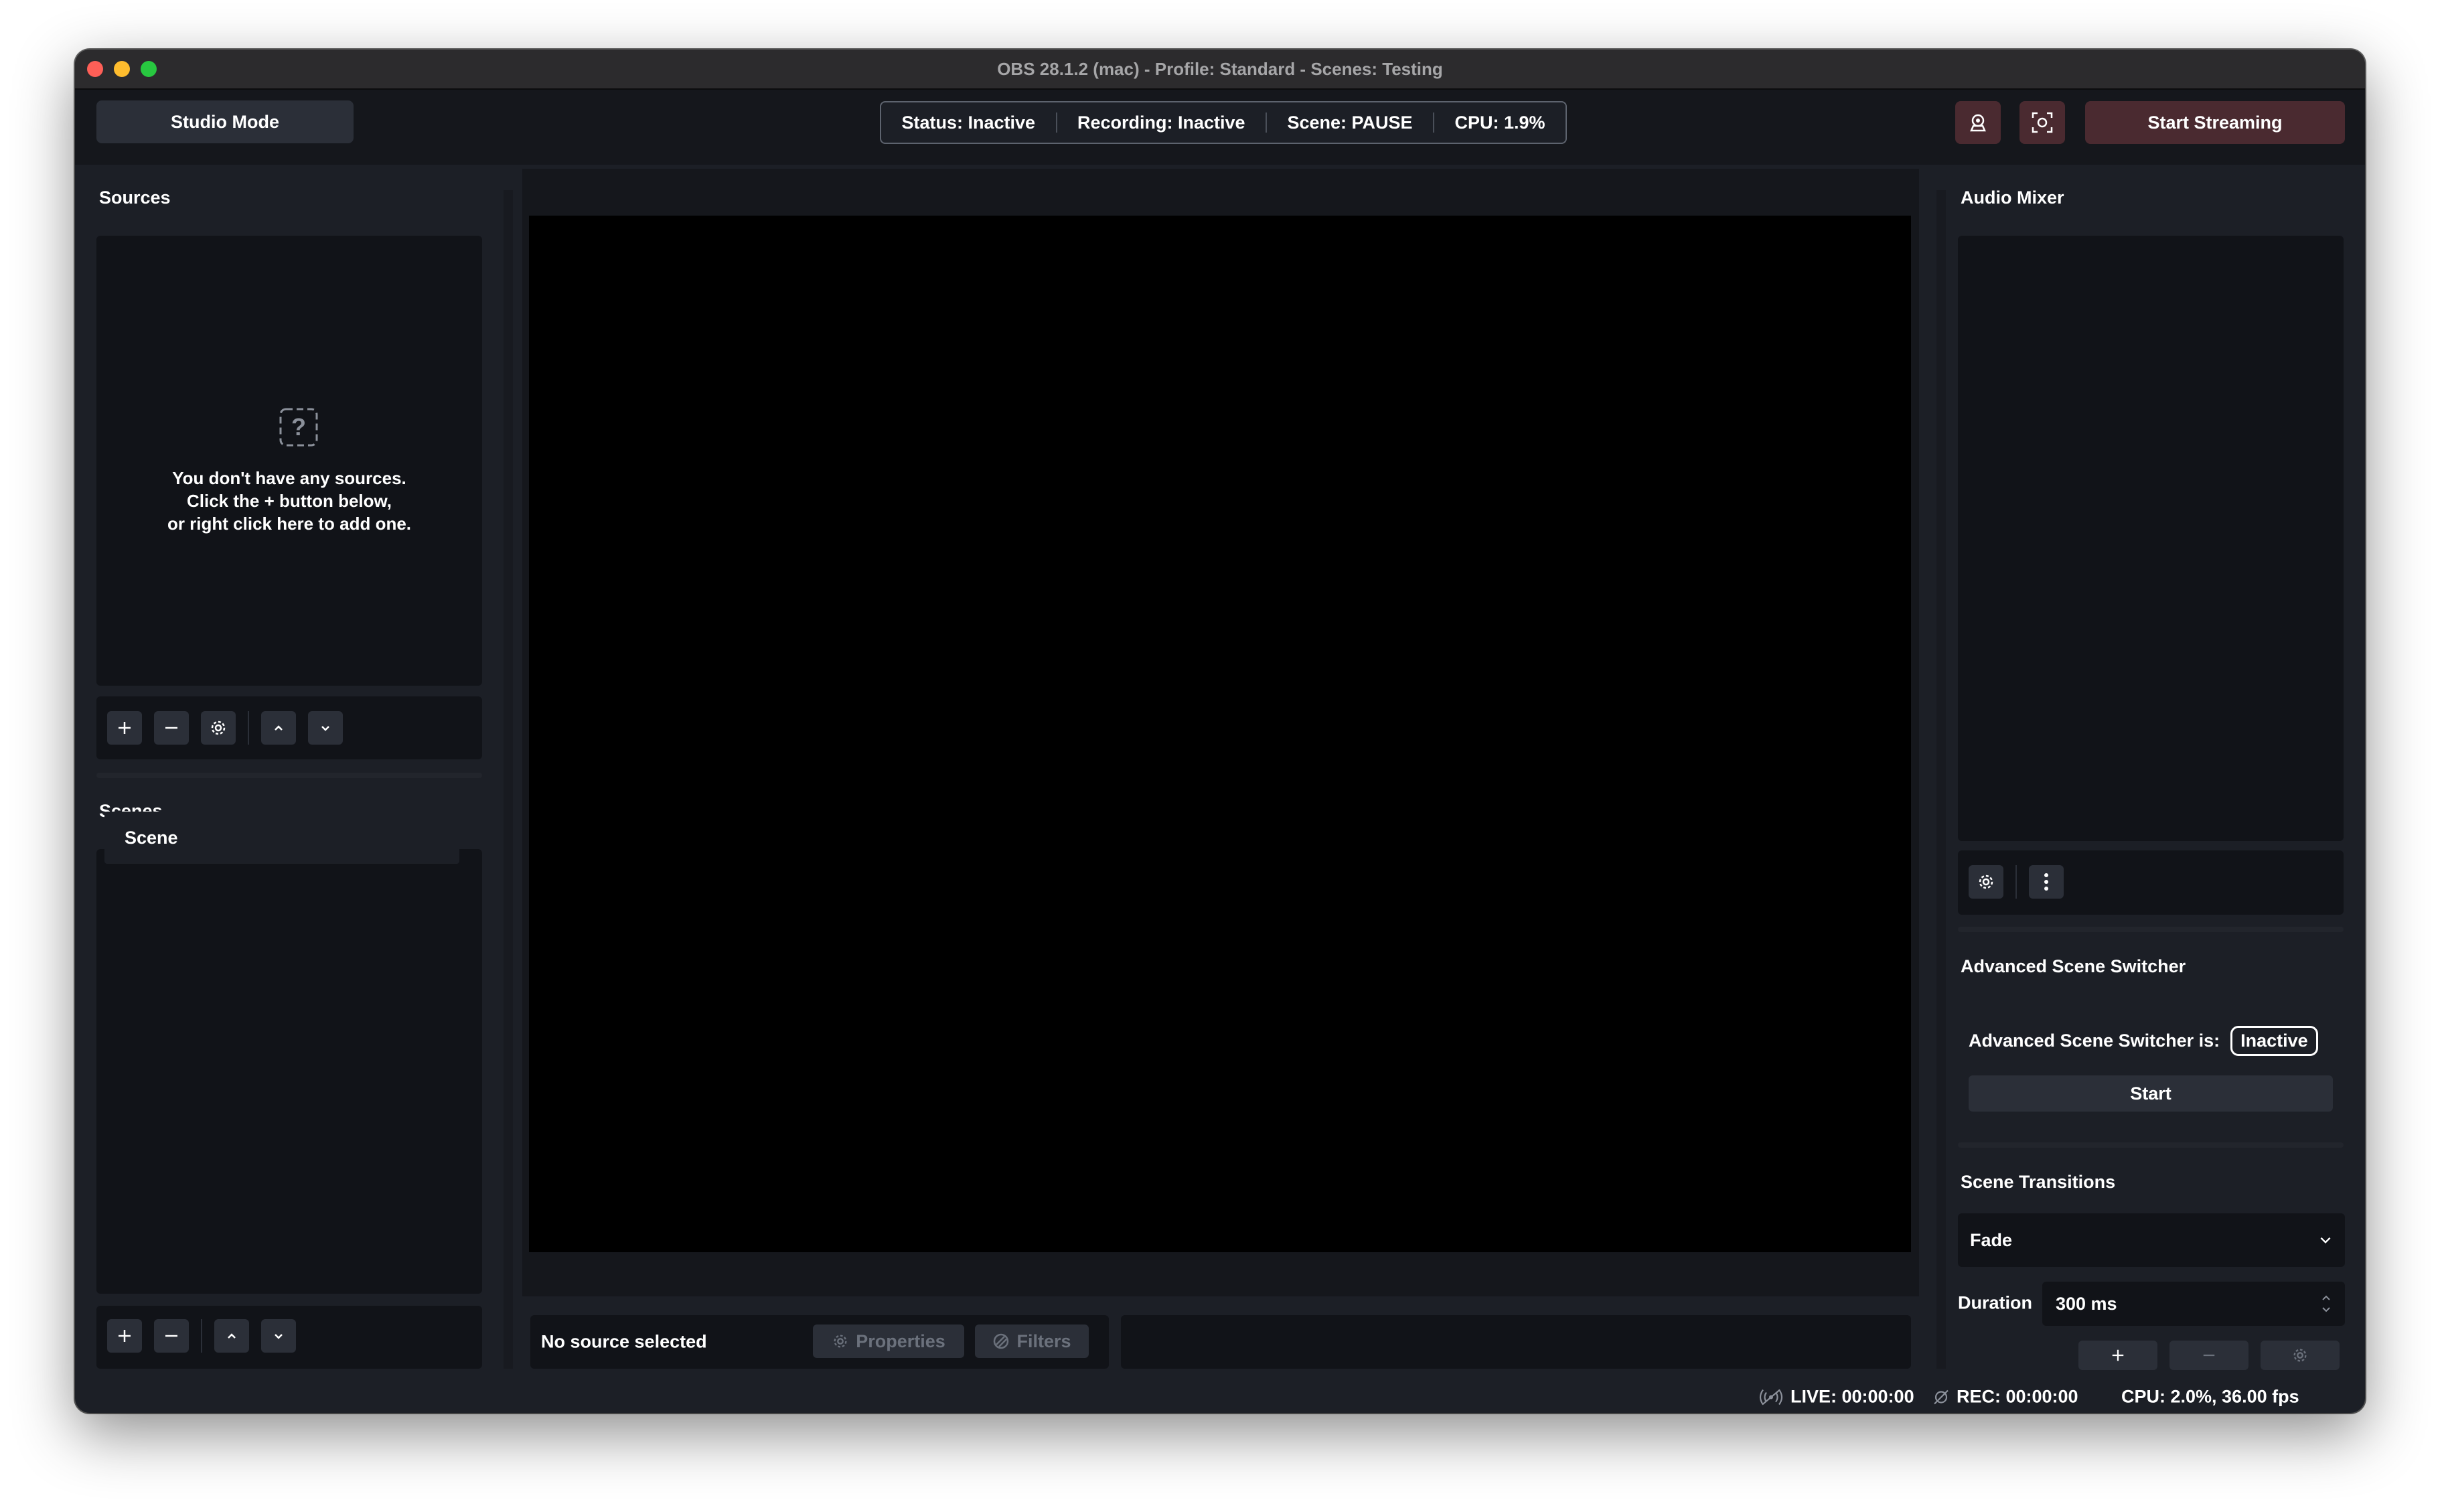 This screenshot has width=2440, height=1512. I want to click on filters-label: Filters, so click(1043, 1341).